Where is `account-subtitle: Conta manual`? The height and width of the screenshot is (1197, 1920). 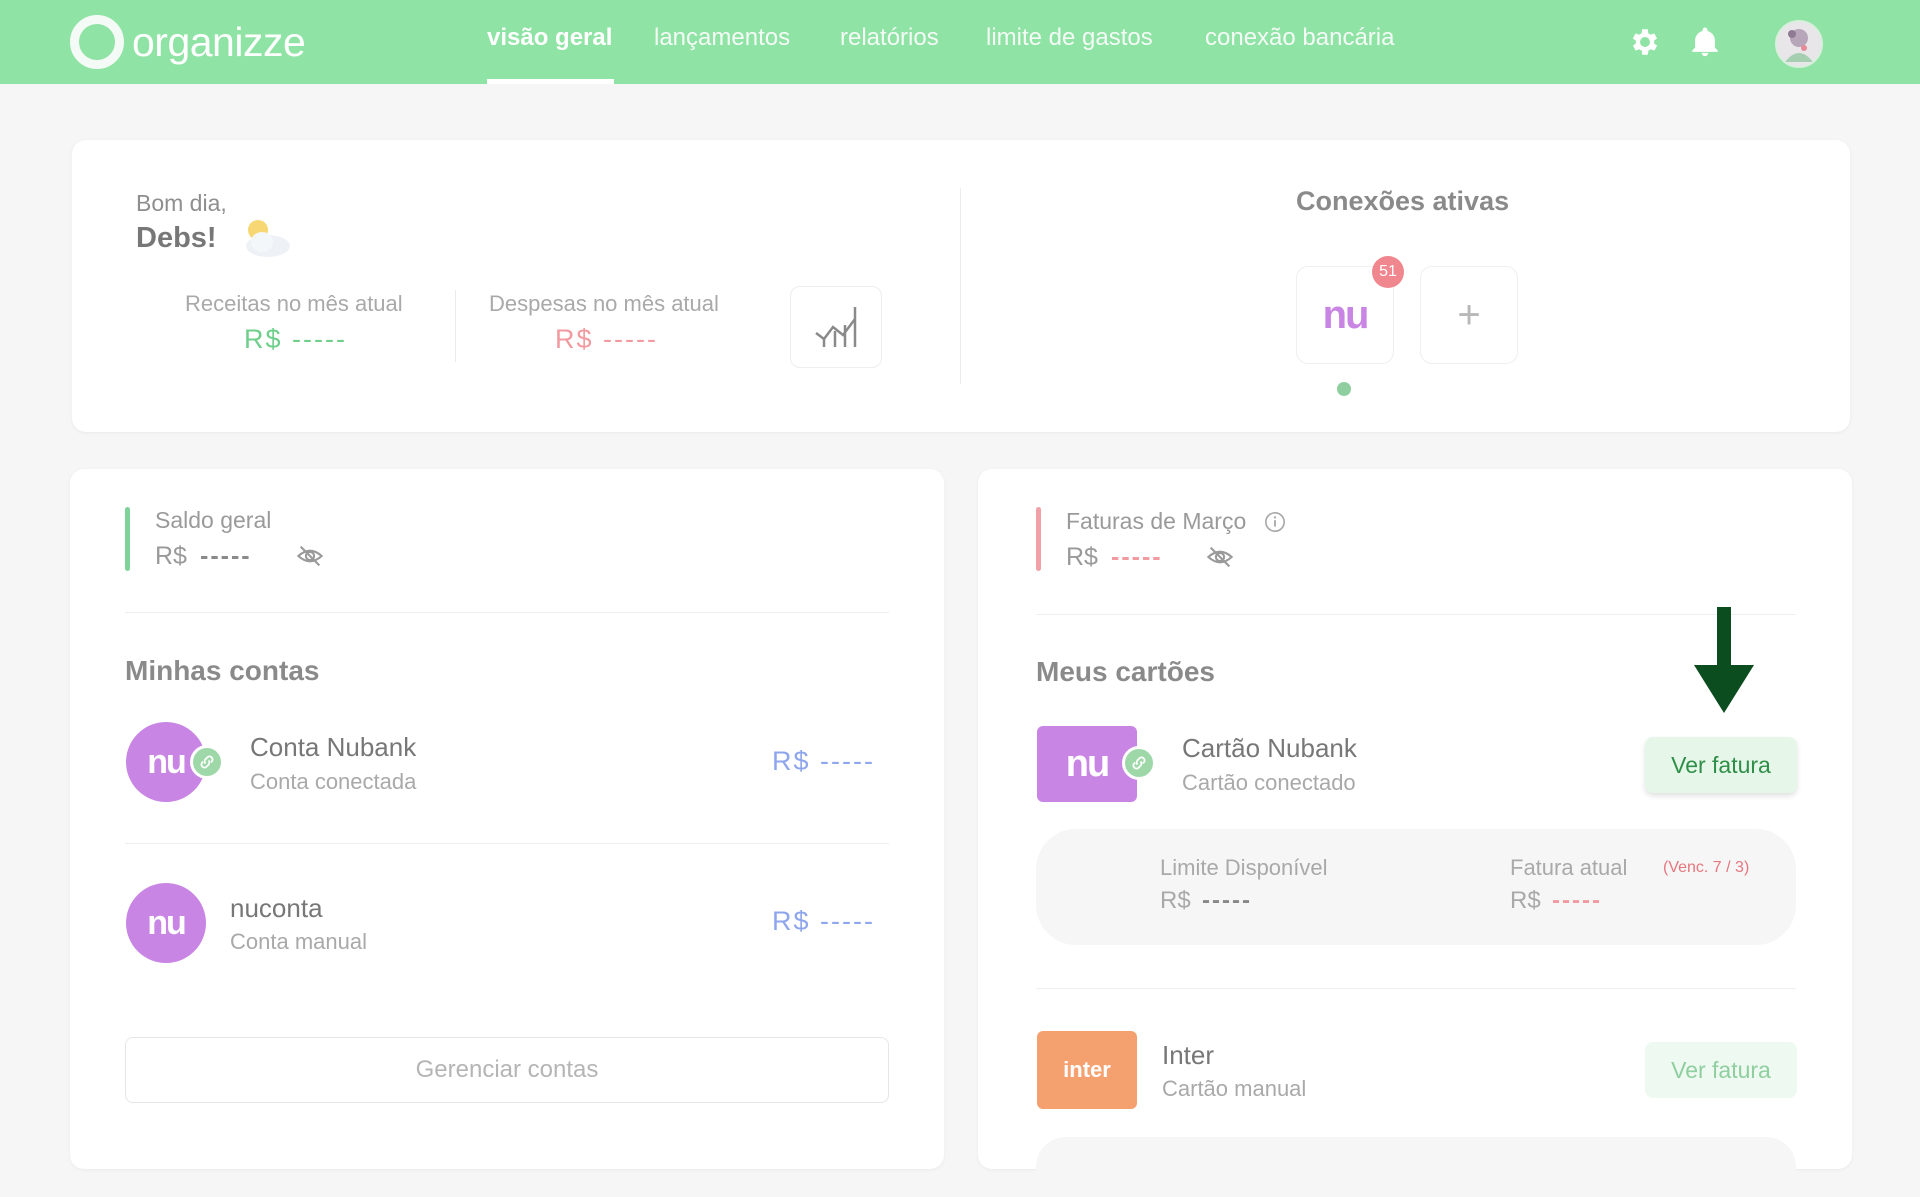
account-subtitle: Conta manual is located at coordinates (298, 941).